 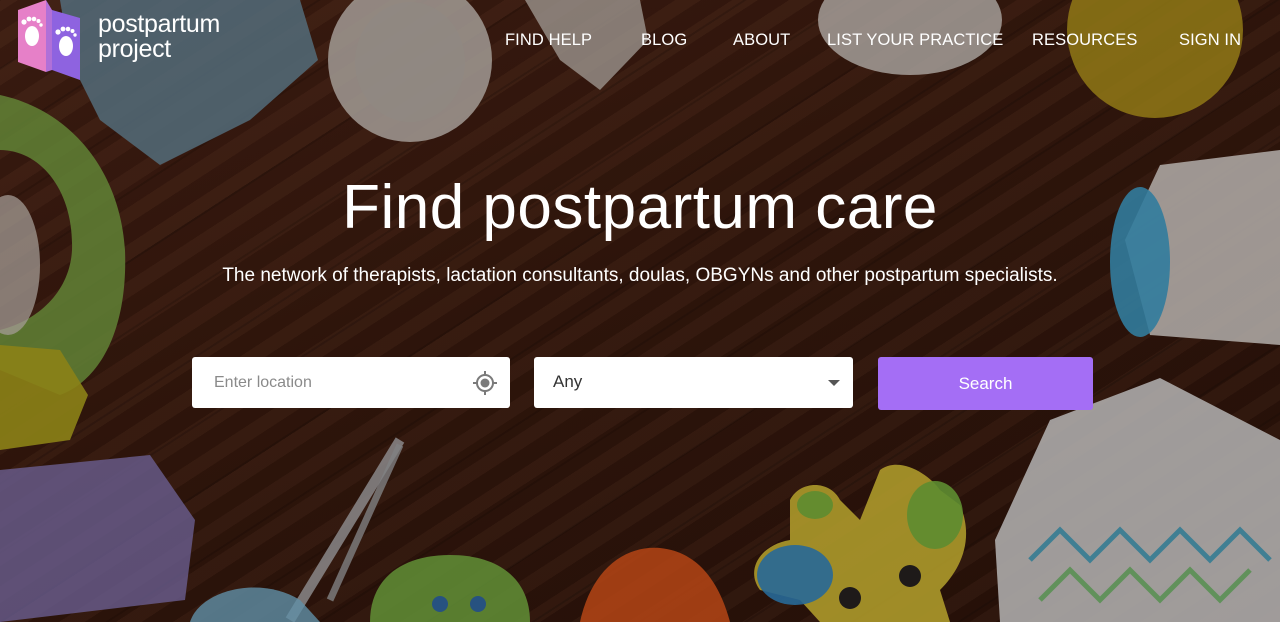 I want to click on nav-find-help: FIND HELP, so click(x=548, y=40).